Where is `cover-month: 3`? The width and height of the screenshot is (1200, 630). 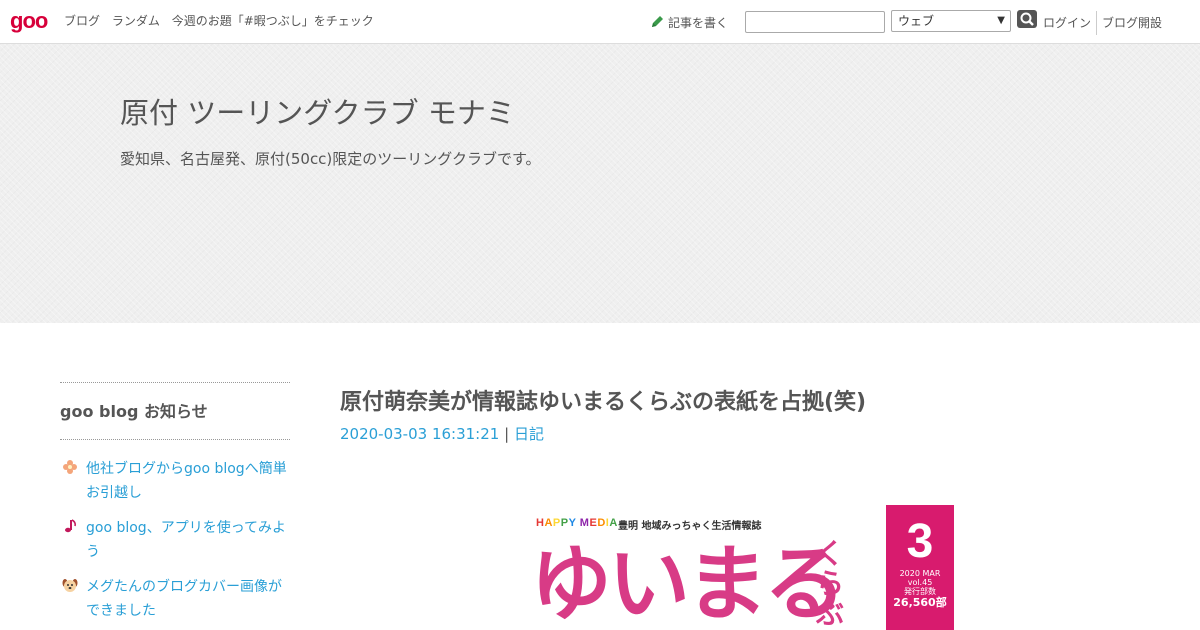
cover-month: 3 is located at coordinates (920, 541).